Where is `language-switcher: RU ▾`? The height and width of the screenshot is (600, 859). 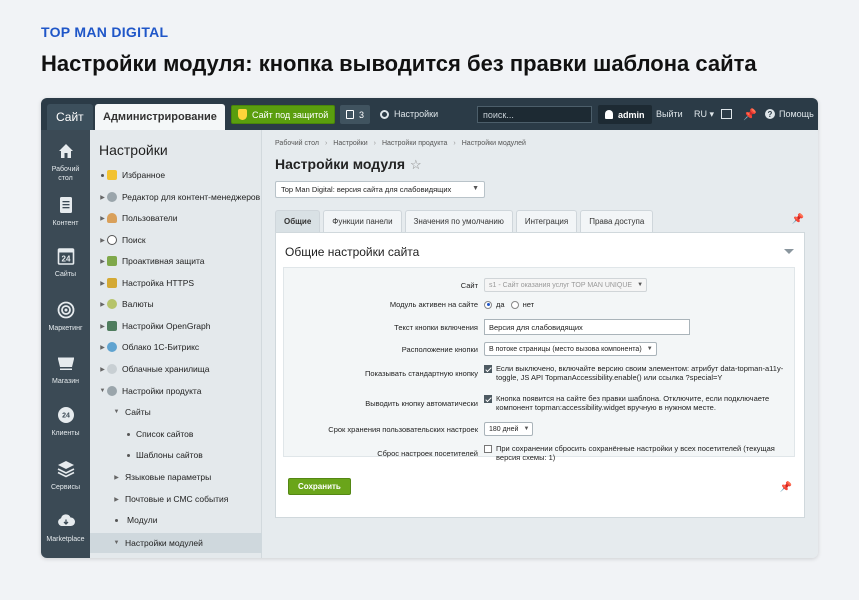
language-switcher: RU ▾ is located at coordinates (704, 114).